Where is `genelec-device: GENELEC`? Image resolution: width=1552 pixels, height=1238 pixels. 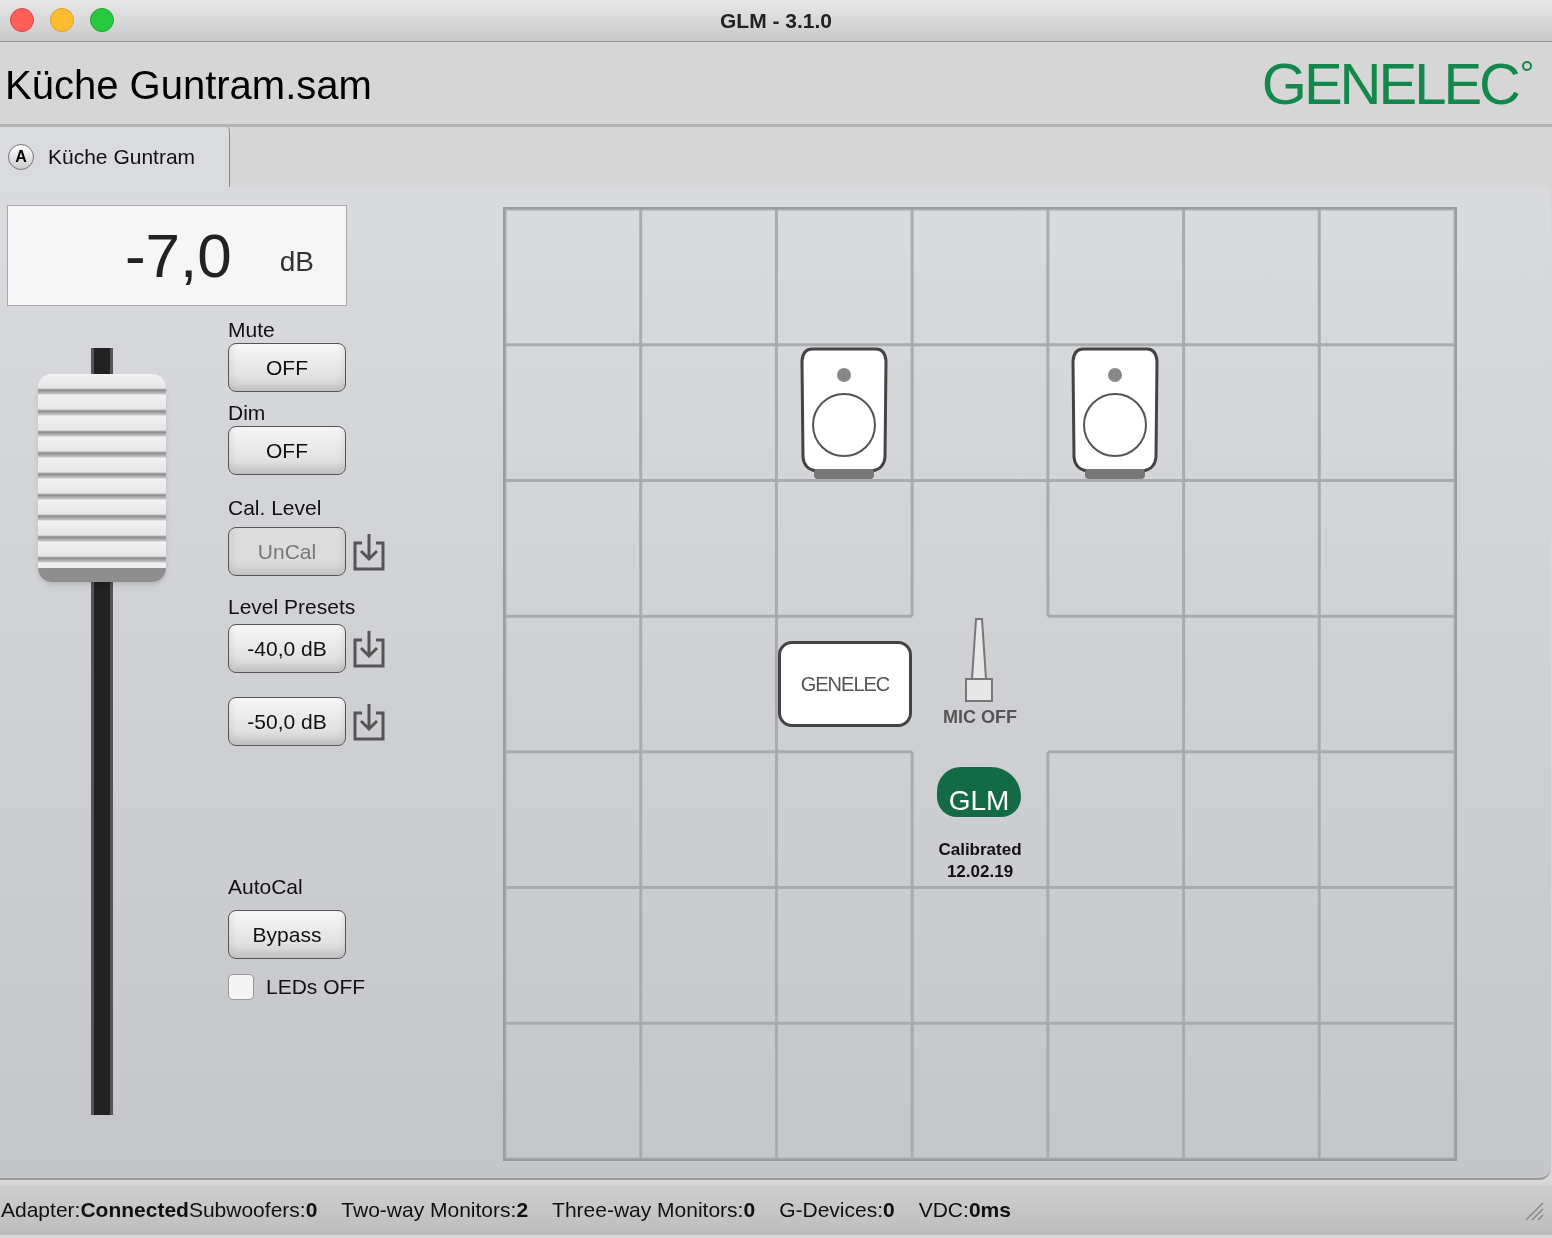 genelec-device: GENELEC is located at coordinates (845, 684).